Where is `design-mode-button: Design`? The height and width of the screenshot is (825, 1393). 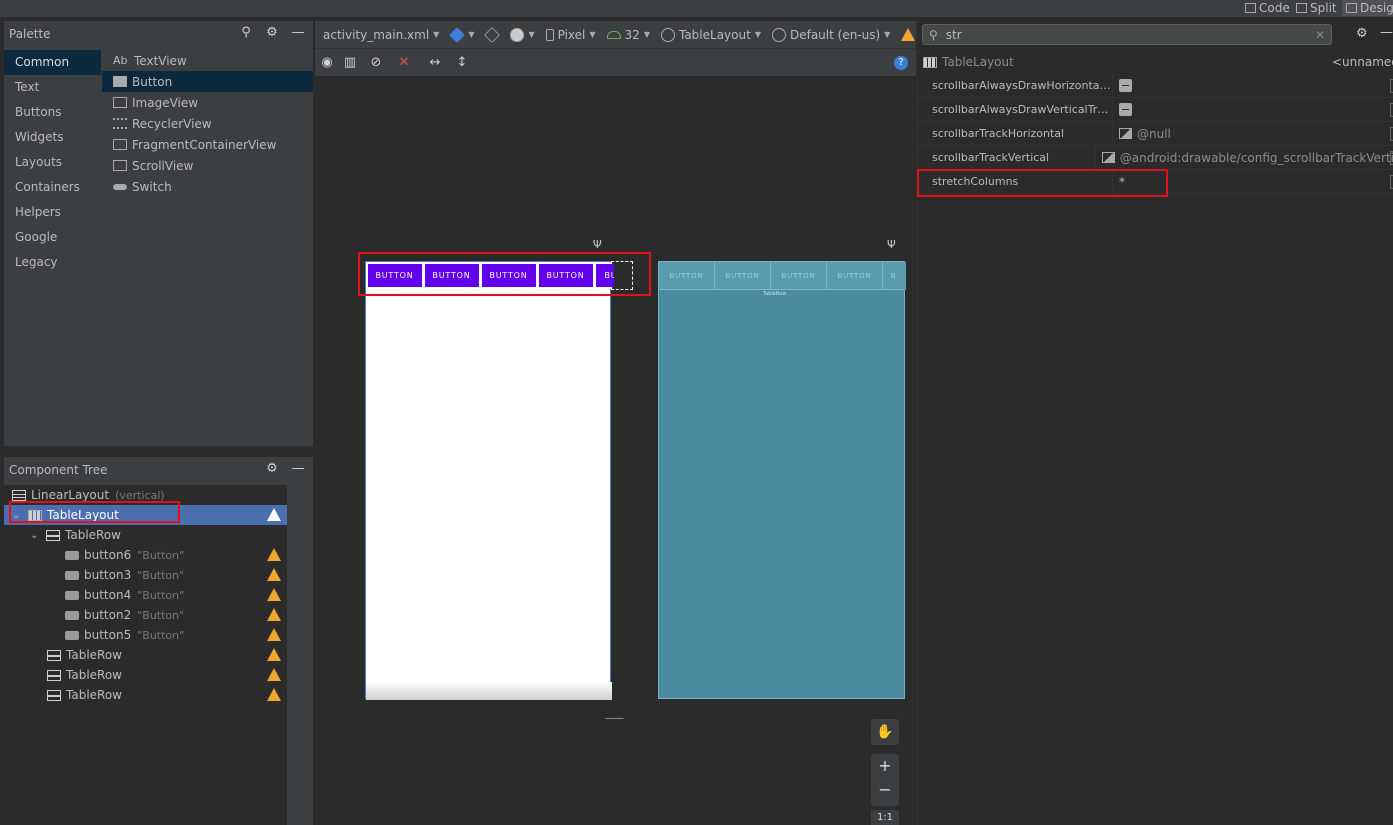 design-mode-button: Design is located at coordinates (1367, 8).